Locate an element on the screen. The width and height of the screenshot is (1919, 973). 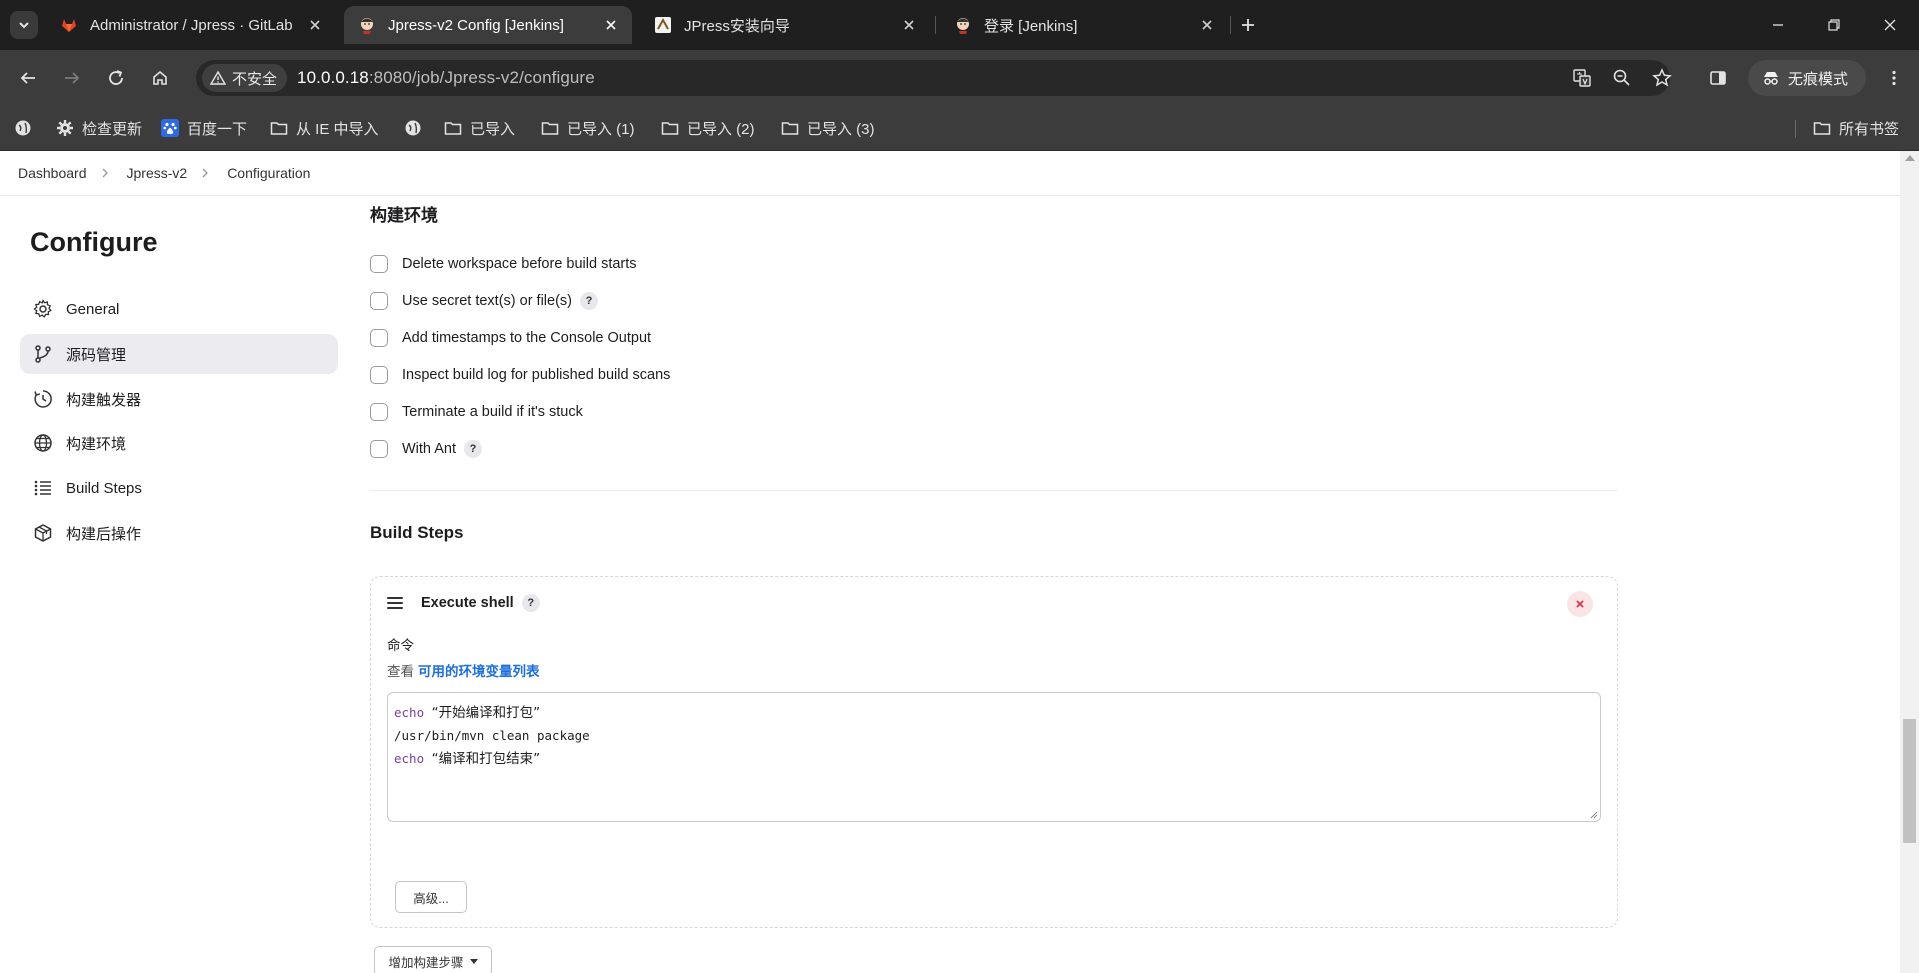
back-button is located at coordinates (28, 78).